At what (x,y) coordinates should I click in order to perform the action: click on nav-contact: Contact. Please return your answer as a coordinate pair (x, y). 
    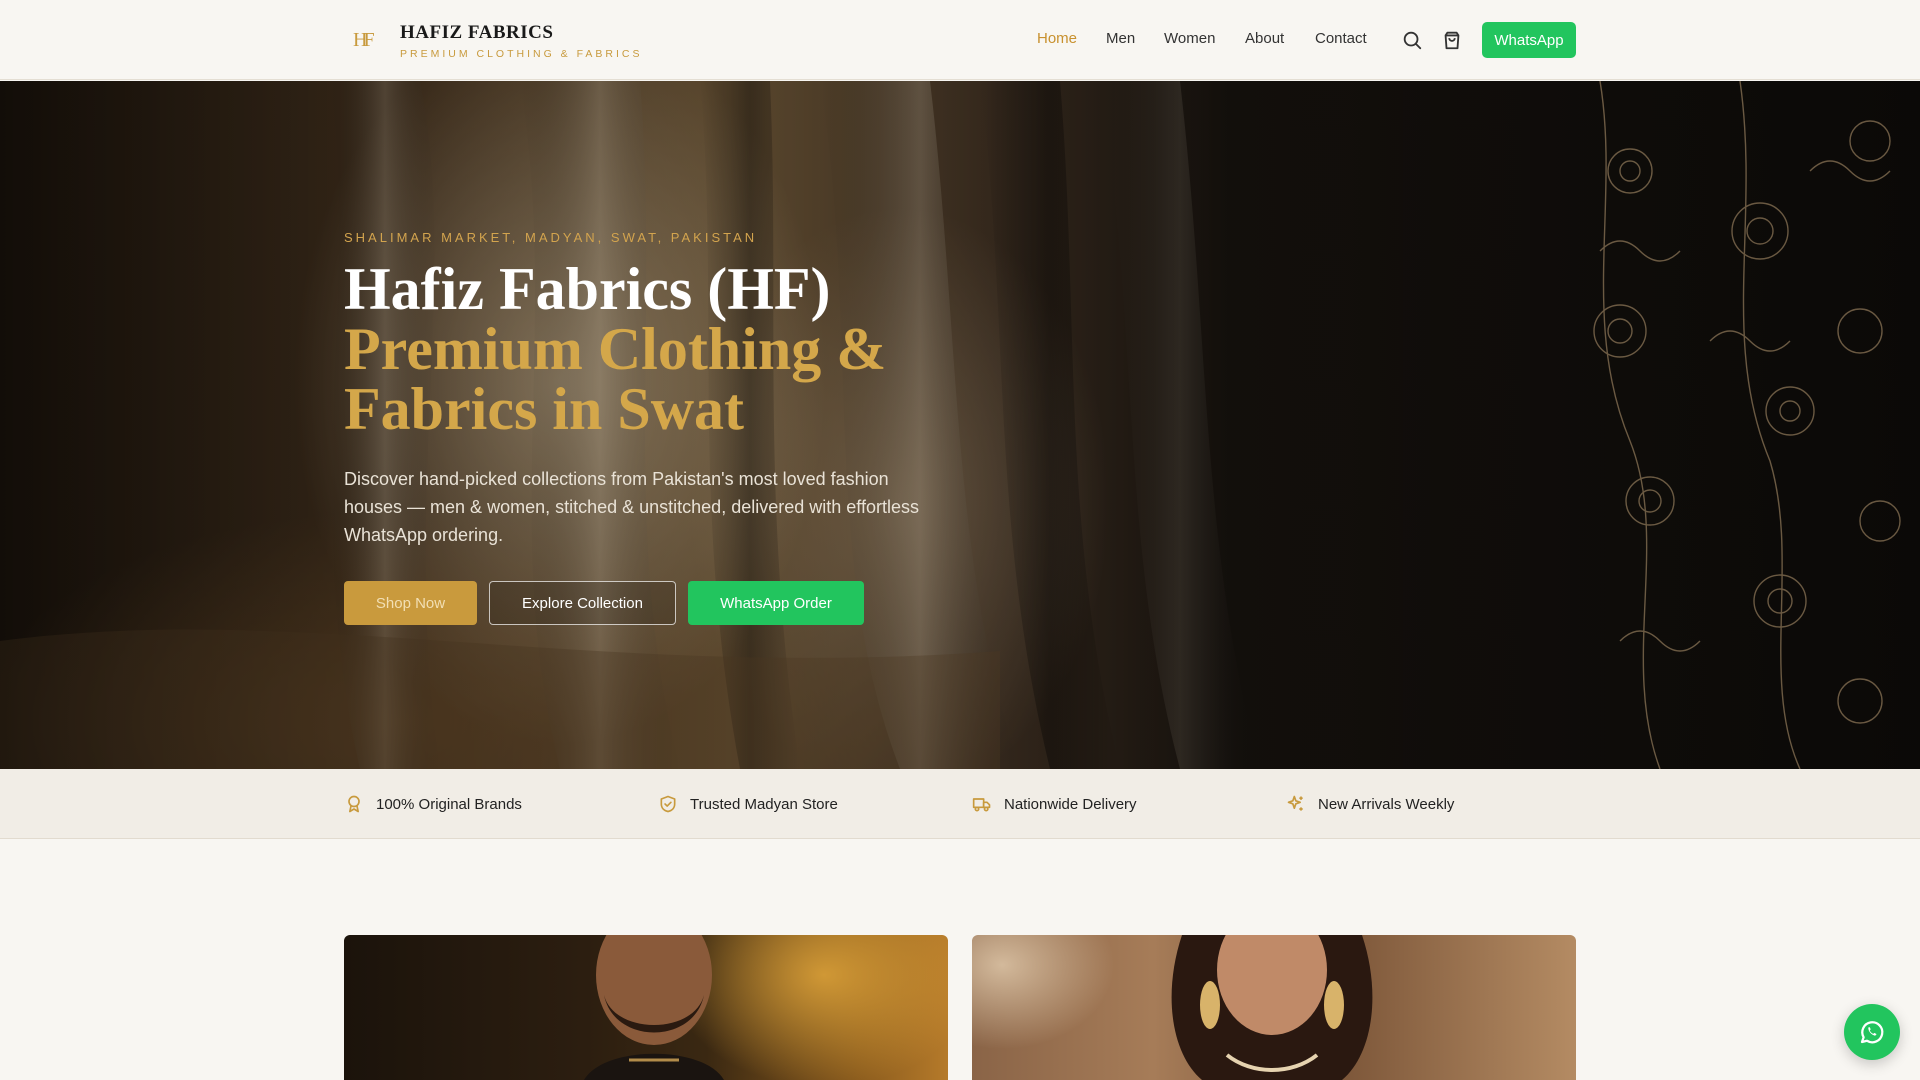
    Looking at the image, I should click on (1341, 38).